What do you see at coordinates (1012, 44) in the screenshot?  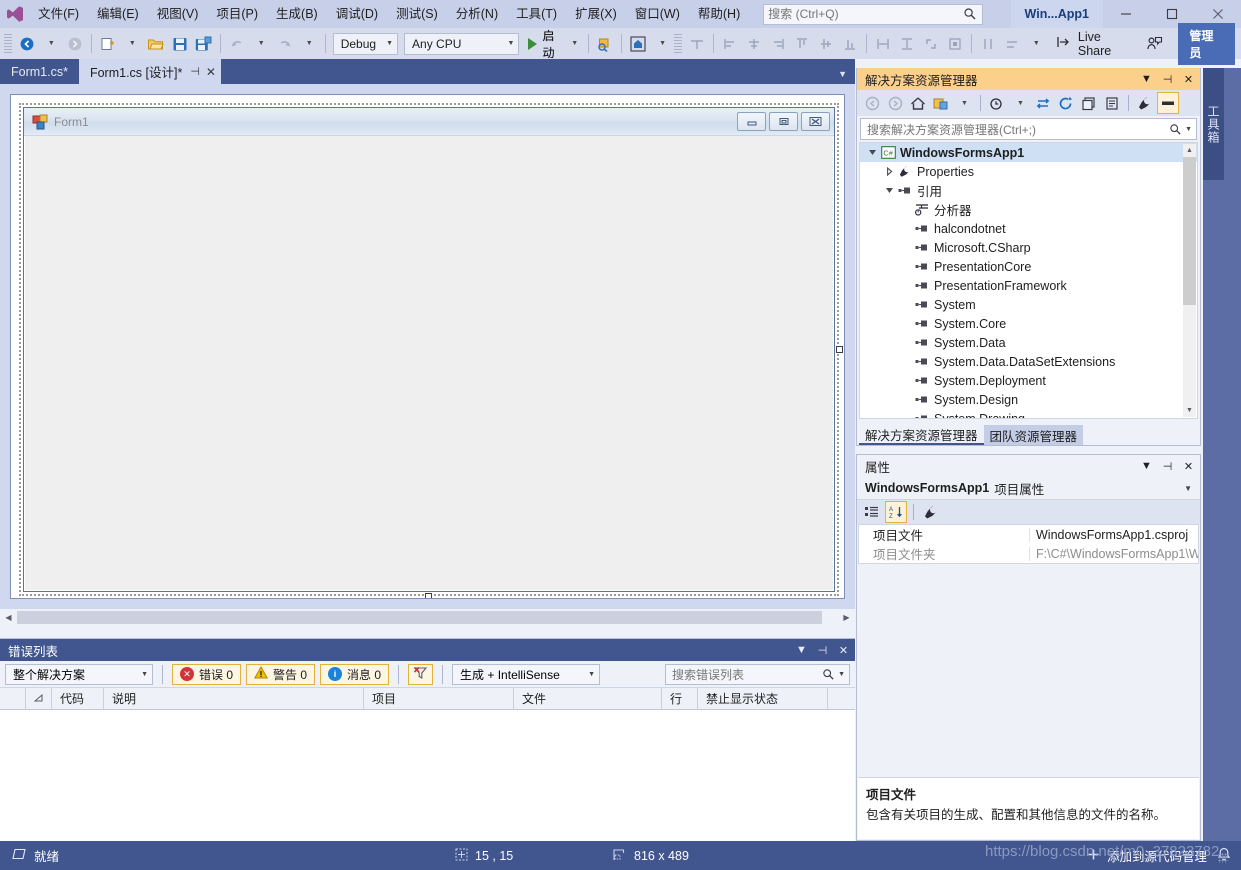 I see `vertical-spacing-icon` at bounding box center [1012, 44].